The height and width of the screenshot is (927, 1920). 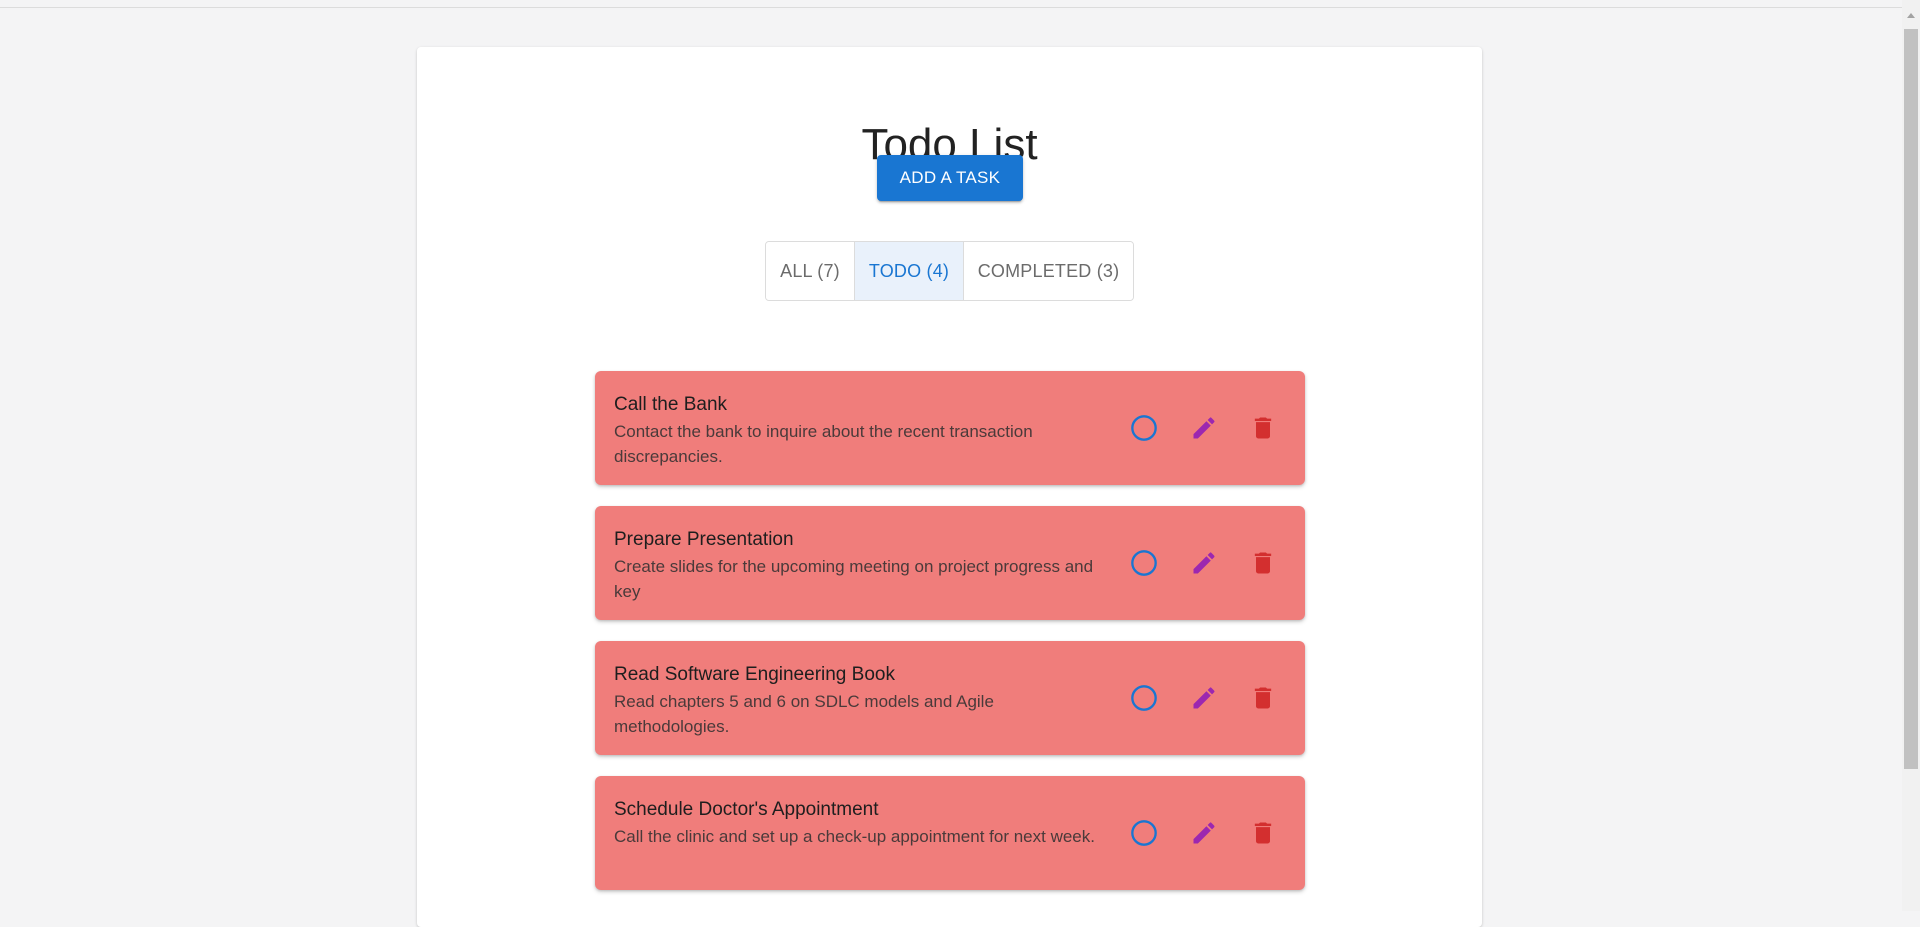 What do you see at coordinates (810, 271) in the screenshot?
I see `tab-all: ALL (7)` at bounding box center [810, 271].